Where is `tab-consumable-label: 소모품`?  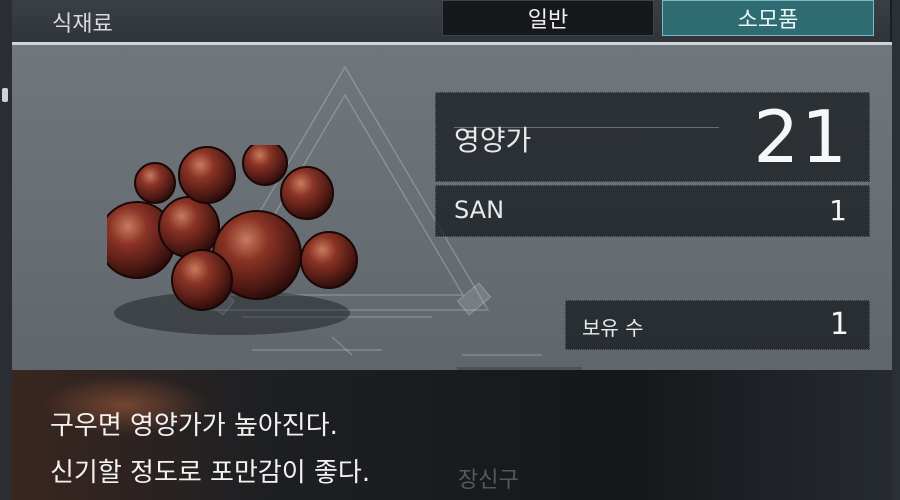
tab-consumable-label: 소모품 is located at coordinates (768, 20).